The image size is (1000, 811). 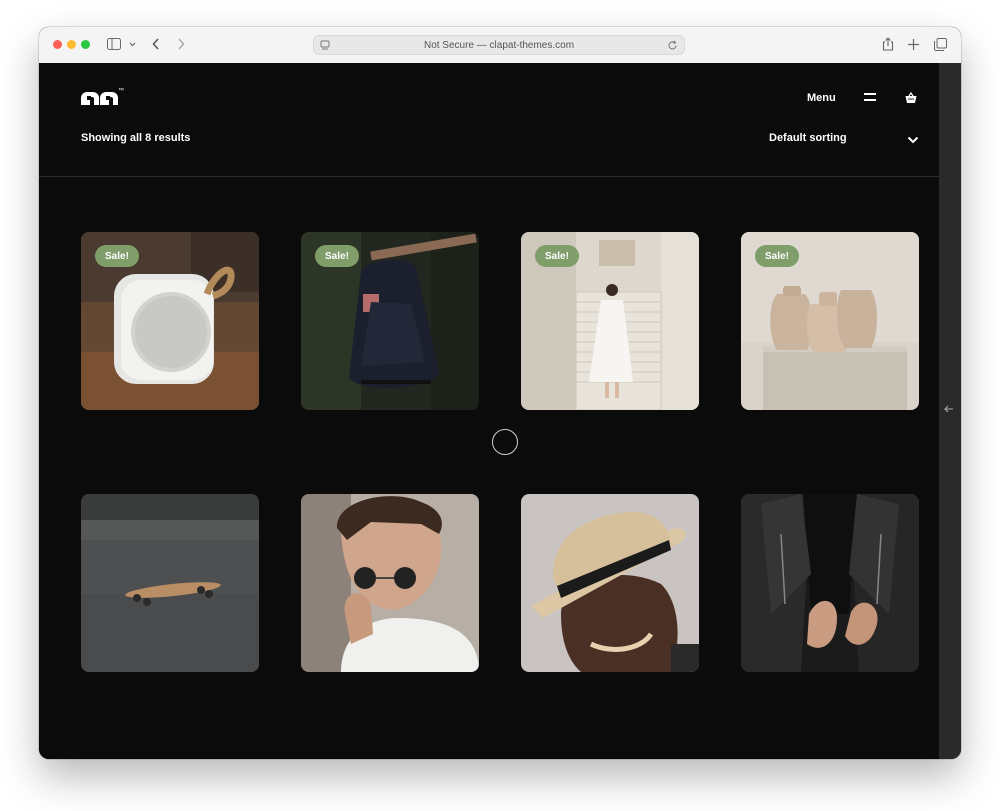 I want to click on chevron-right-icon, so click(x=181, y=44).